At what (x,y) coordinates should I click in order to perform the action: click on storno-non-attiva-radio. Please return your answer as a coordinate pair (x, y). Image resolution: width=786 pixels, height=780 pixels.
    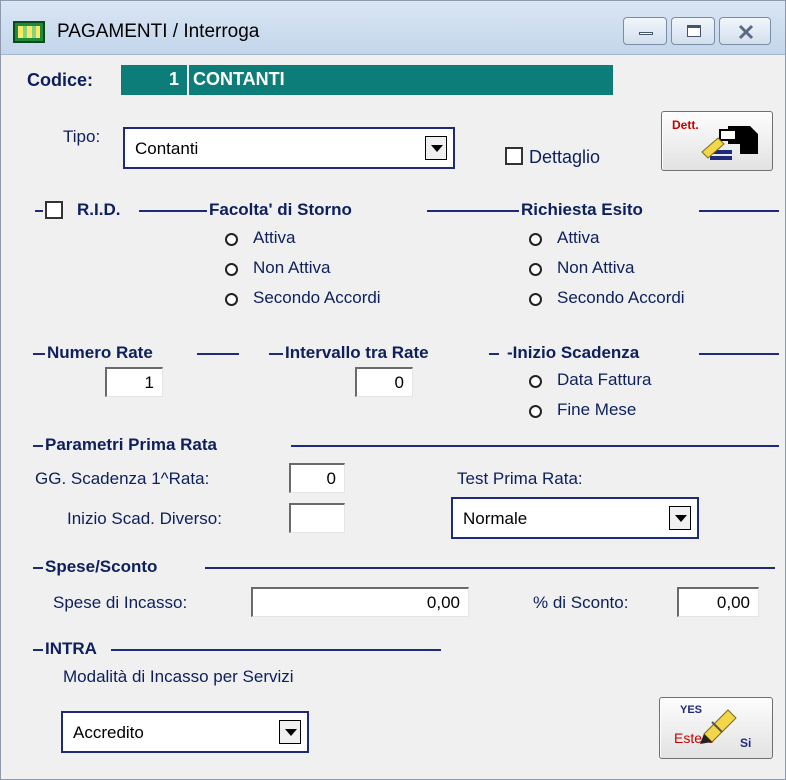
    Looking at the image, I should click on (231, 269).